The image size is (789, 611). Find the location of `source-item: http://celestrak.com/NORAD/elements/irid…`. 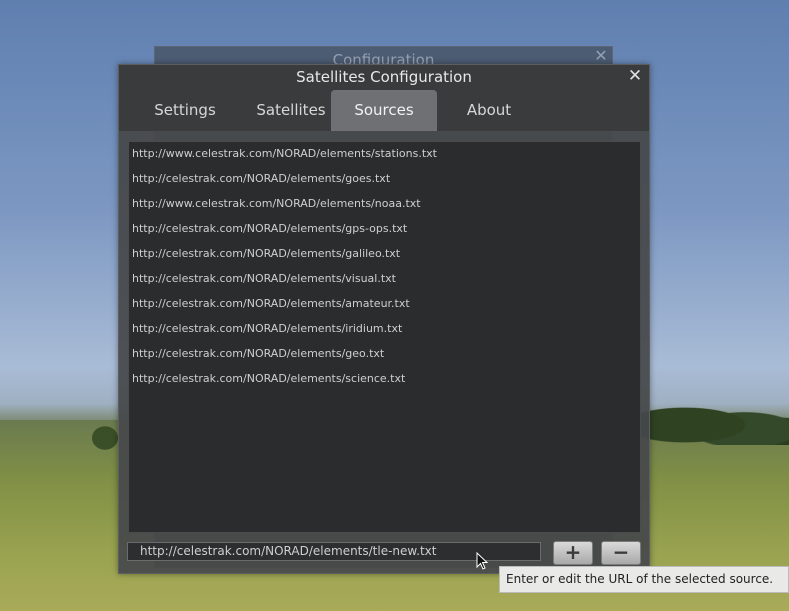

source-item: http://celestrak.com/NORAD/elements/irid… is located at coordinates (384, 329).